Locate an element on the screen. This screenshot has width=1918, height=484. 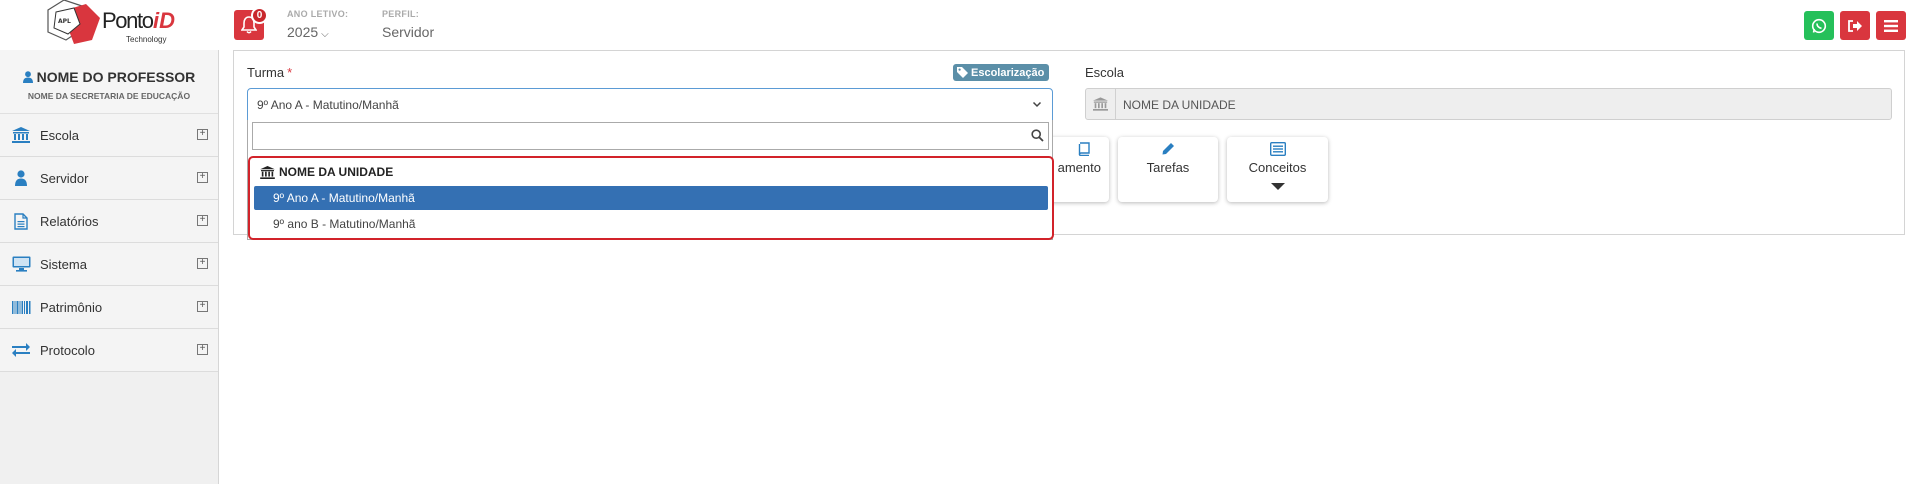
ano-letivo-selector: ANO LETIVO: 2025 ⌵ is located at coordinates (317, 24).